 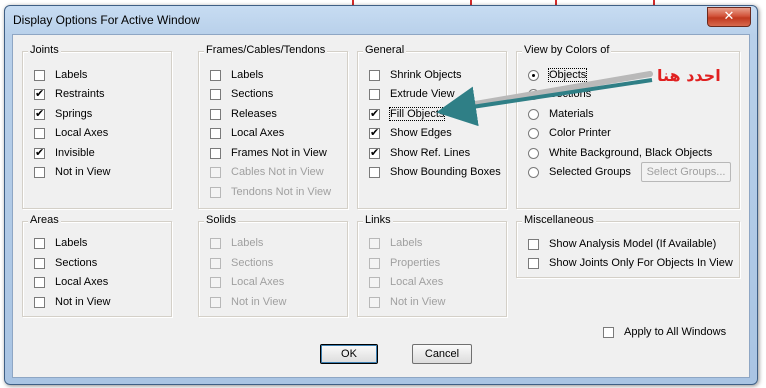 I want to click on annotation-arrows, so click(x=544, y=99).